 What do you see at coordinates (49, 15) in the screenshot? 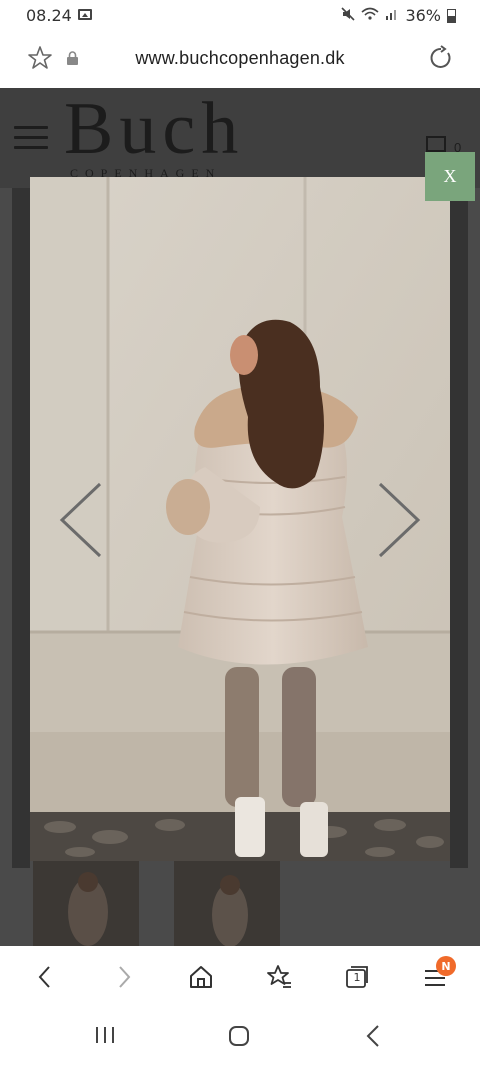
I see `status-time: 08.24` at bounding box center [49, 15].